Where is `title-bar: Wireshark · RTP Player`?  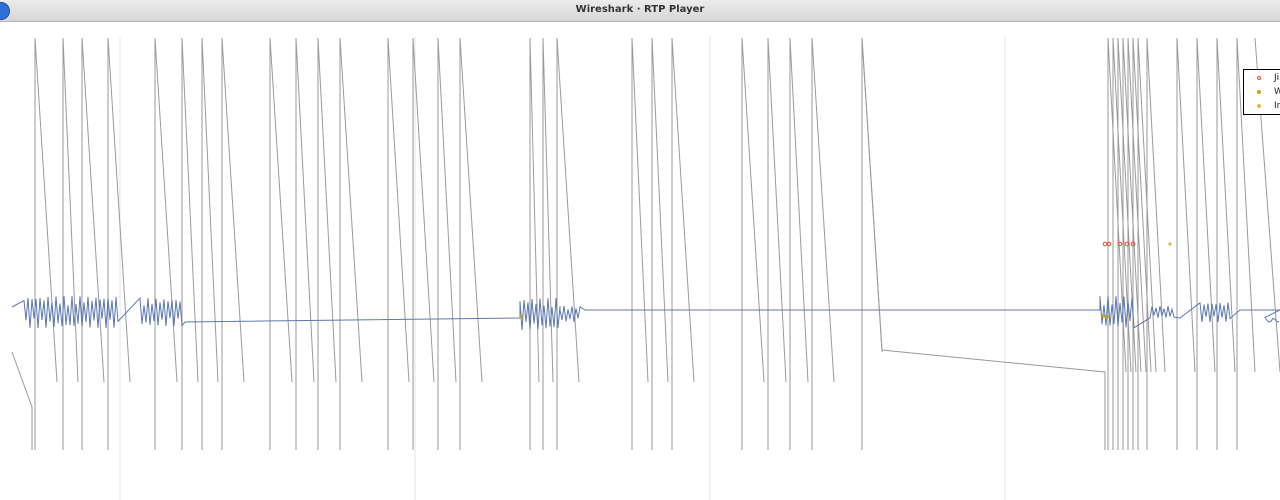
title-bar: Wireshark · RTP Player is located at coordinates (640, 11).